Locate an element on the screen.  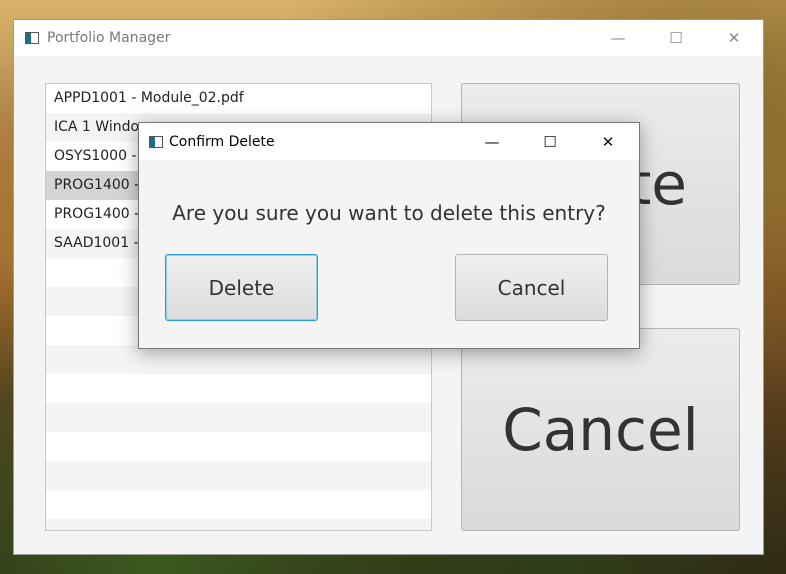
dialog-cancel-button: Cancel is located at coordinates (531, 287).